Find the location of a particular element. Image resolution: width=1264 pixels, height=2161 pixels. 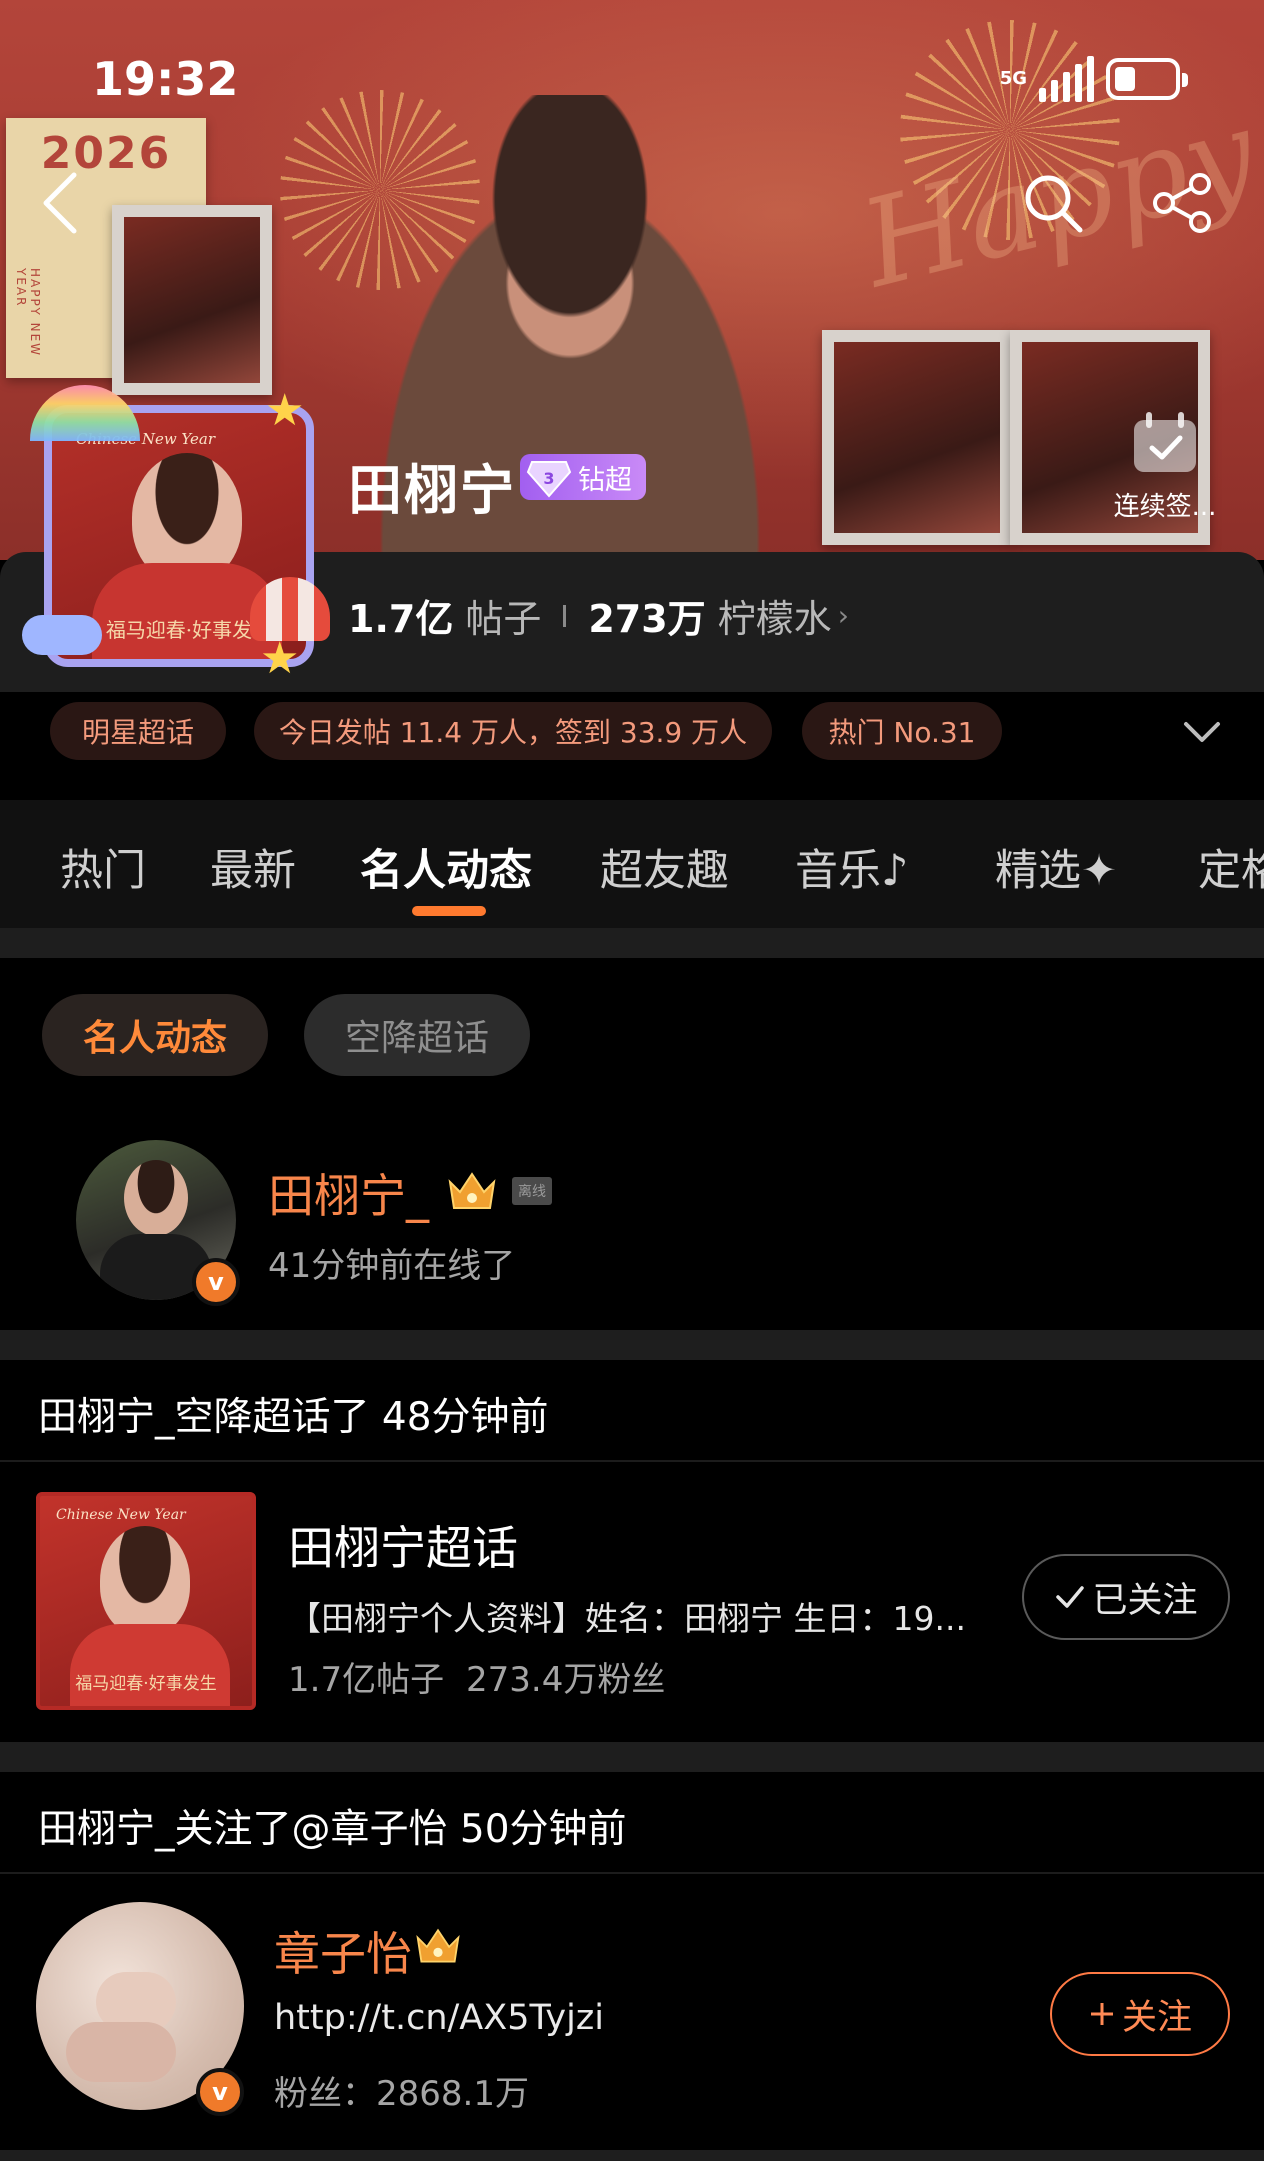

stats-row: 1.7亿 帖子 273万 柠檬水 › is located at coordinates (598, 615).